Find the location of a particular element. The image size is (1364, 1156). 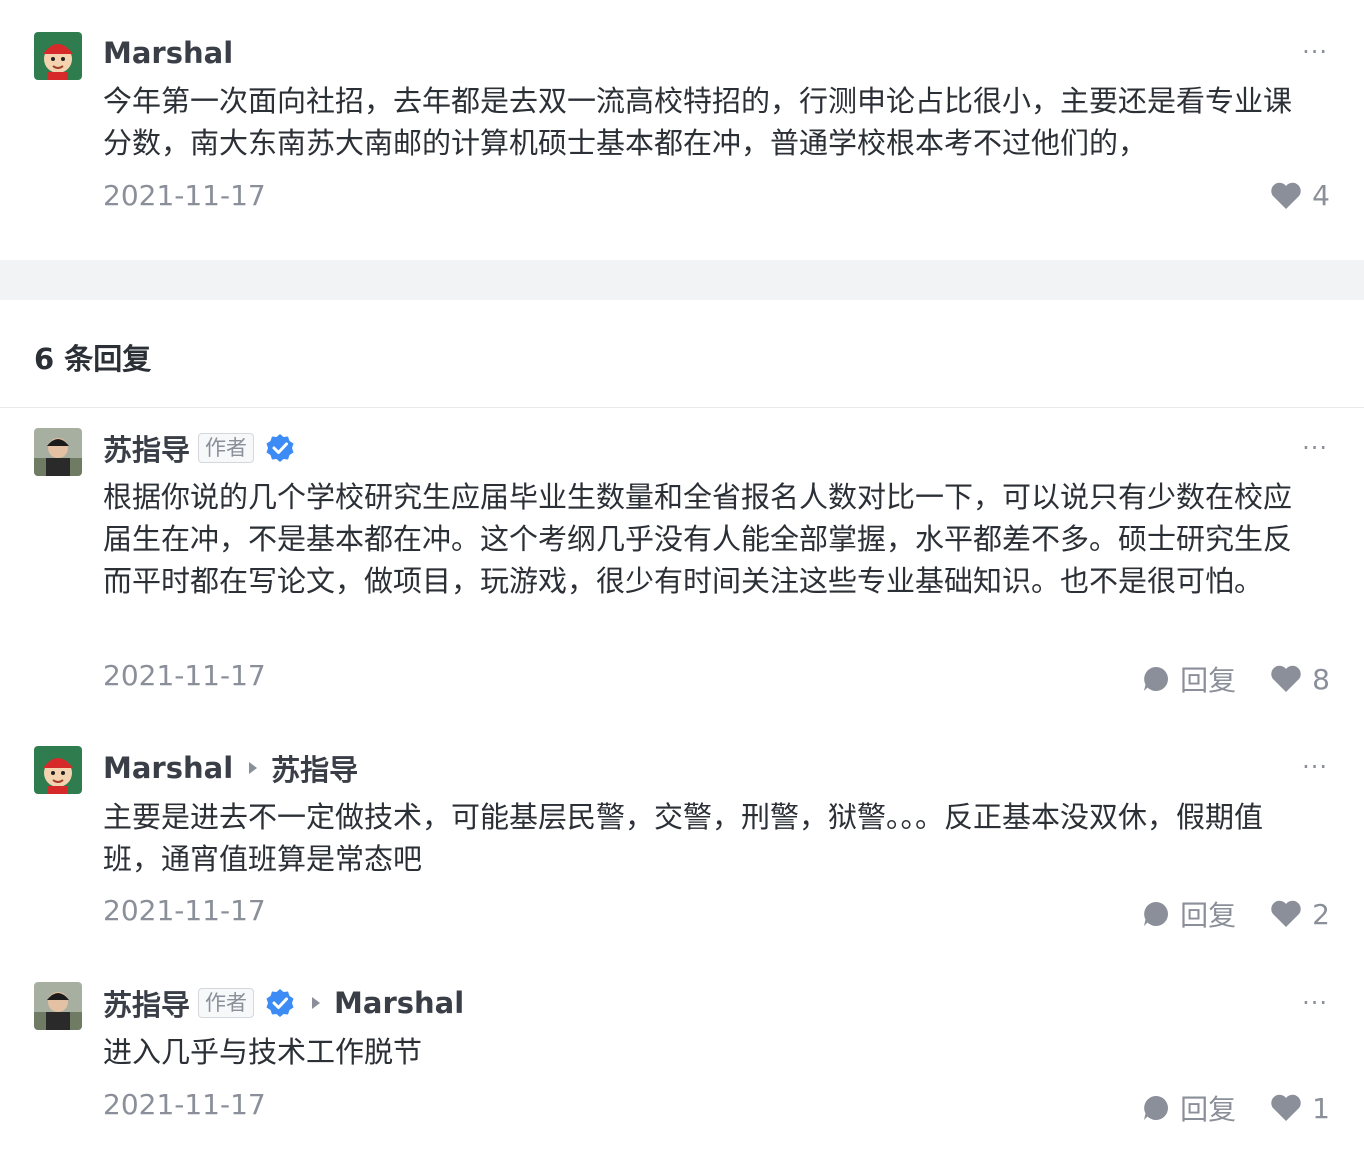

like-count: 8 is located at coordinates (1321, 679).